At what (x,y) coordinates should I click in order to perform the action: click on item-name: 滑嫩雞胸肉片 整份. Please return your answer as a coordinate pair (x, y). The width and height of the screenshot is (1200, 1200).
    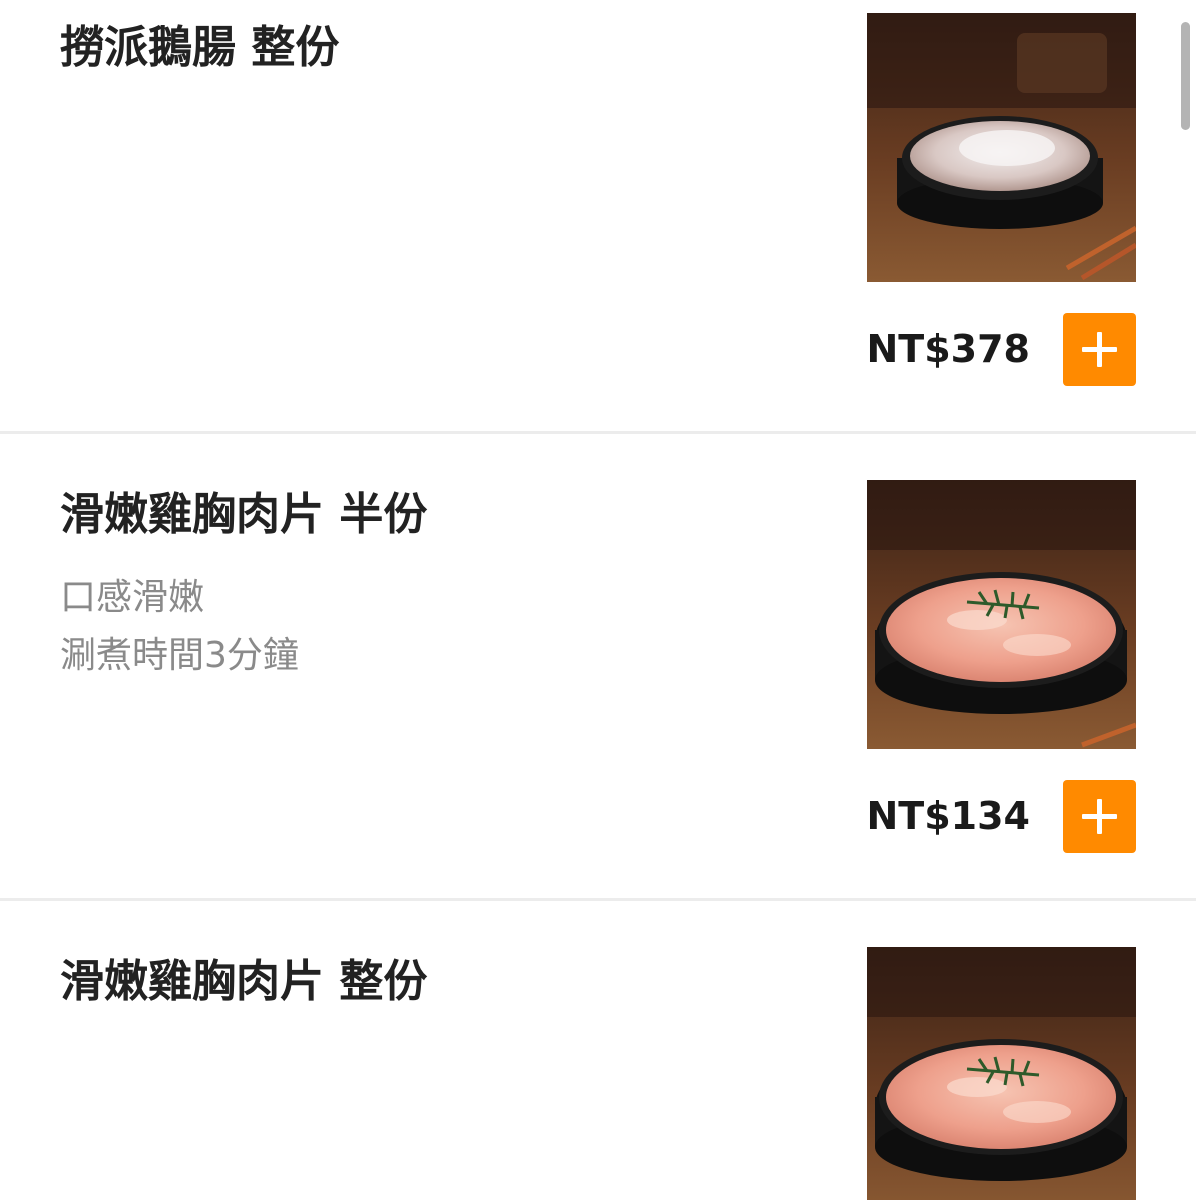
    Looking at the image, I should click on (244, 981).